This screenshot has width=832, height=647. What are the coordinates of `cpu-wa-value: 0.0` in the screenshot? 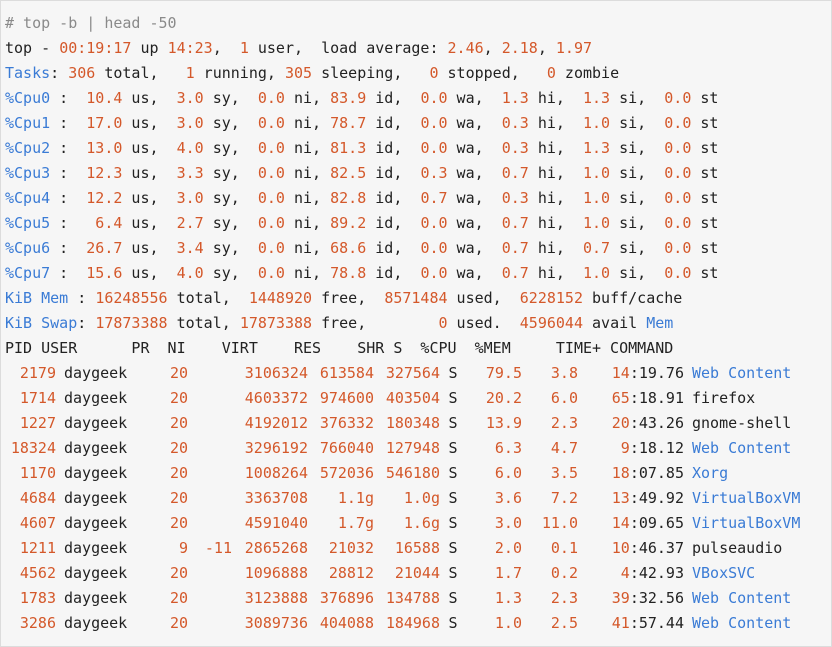 It's located at (434, 273).